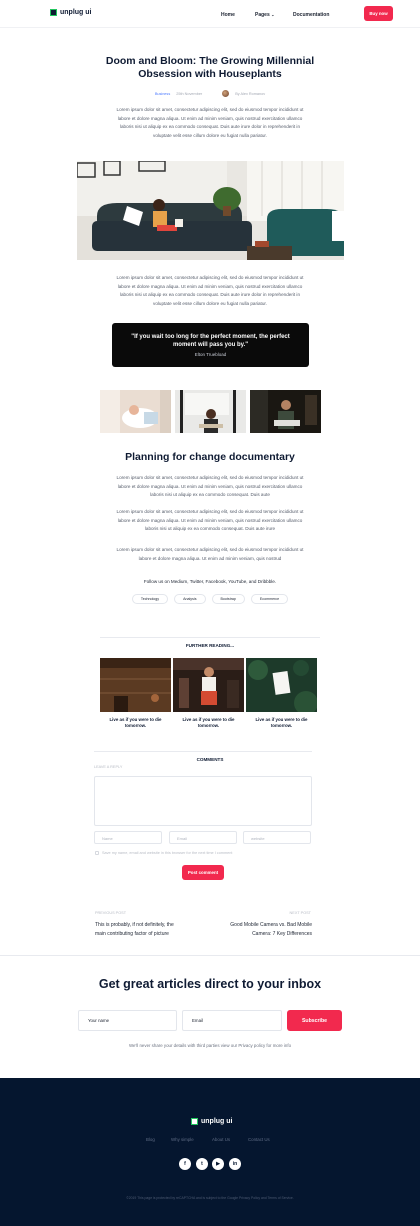 This screenshot has height=1226, width=420. What do you see at coordinates (210, 599) in the screenshot?
I see `tag-list: Technology Analysis Bootstrap Ecommerce` at bounding box center [210, 599].